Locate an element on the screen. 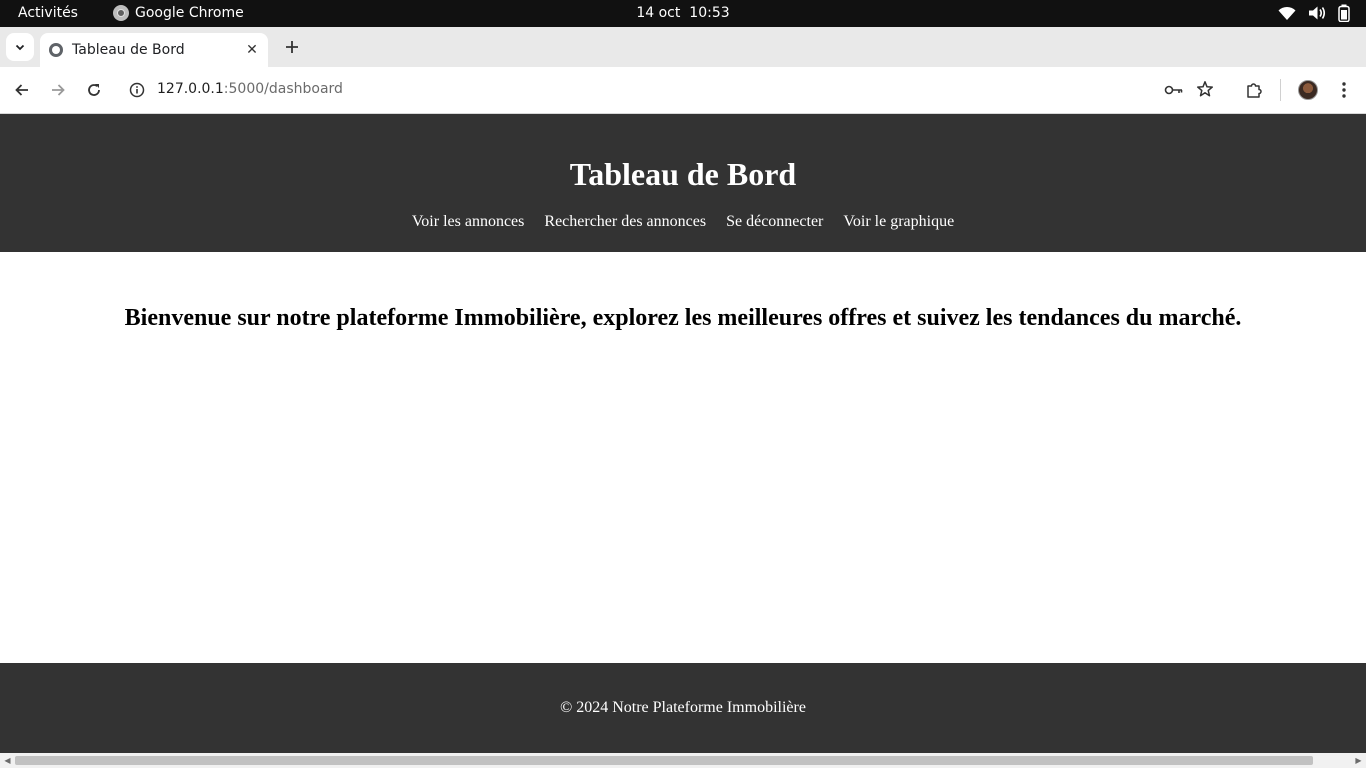  volume-icon is located at coordinates (1317, 13).